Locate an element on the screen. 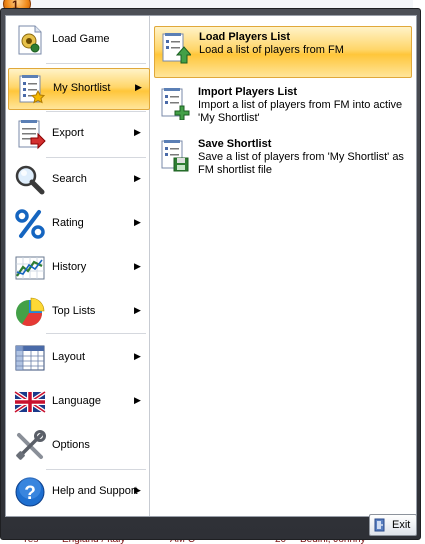  export-icon is located at coordinates (32, 135).